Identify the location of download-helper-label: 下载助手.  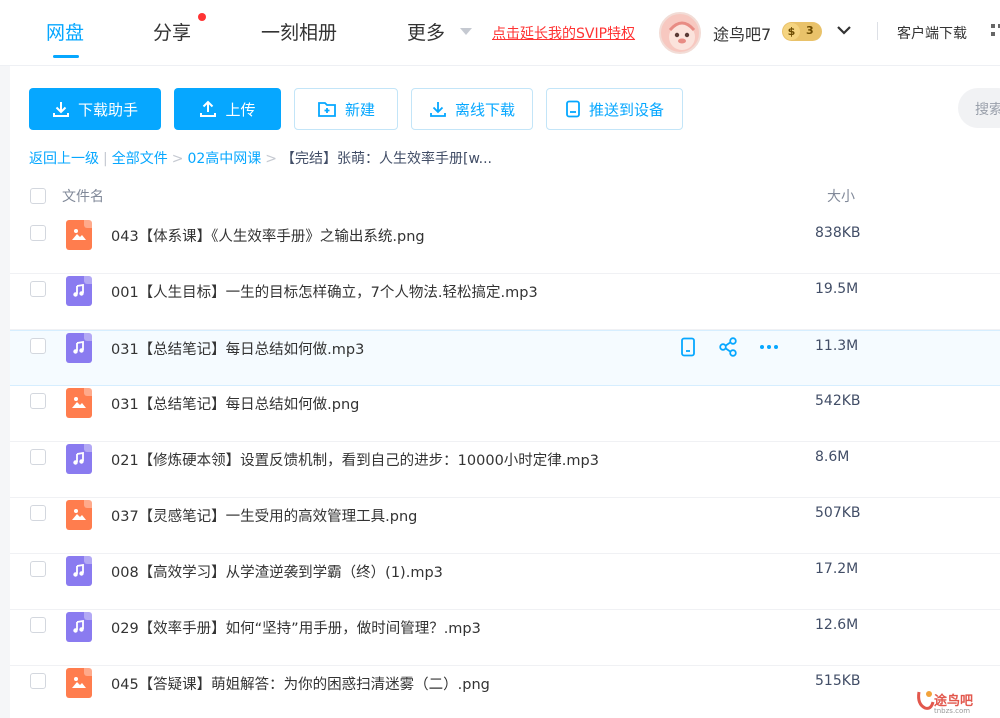
(107, 109).